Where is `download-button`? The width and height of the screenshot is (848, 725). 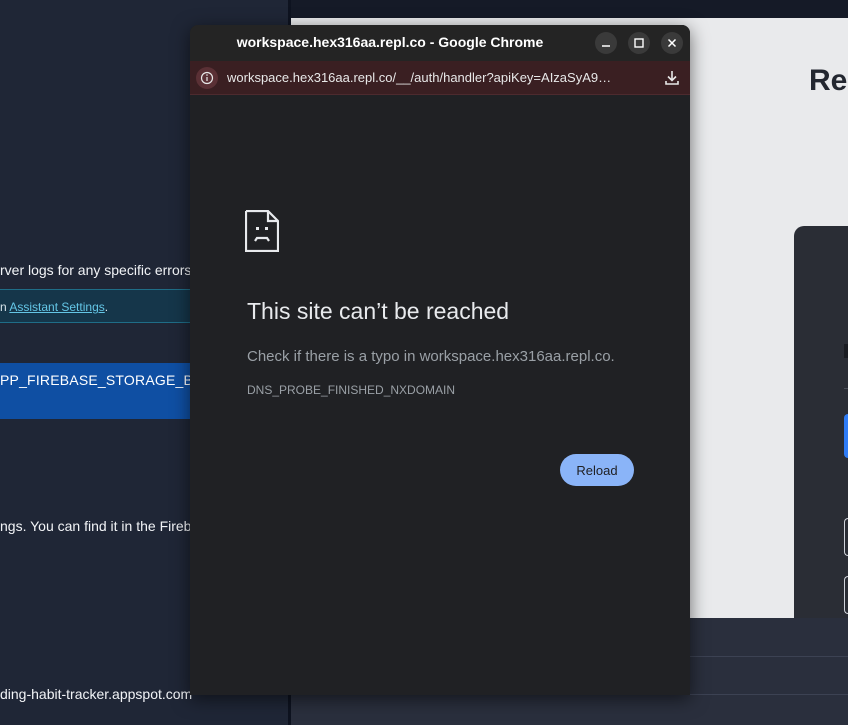
download-button is located at coordinates (672, 78).